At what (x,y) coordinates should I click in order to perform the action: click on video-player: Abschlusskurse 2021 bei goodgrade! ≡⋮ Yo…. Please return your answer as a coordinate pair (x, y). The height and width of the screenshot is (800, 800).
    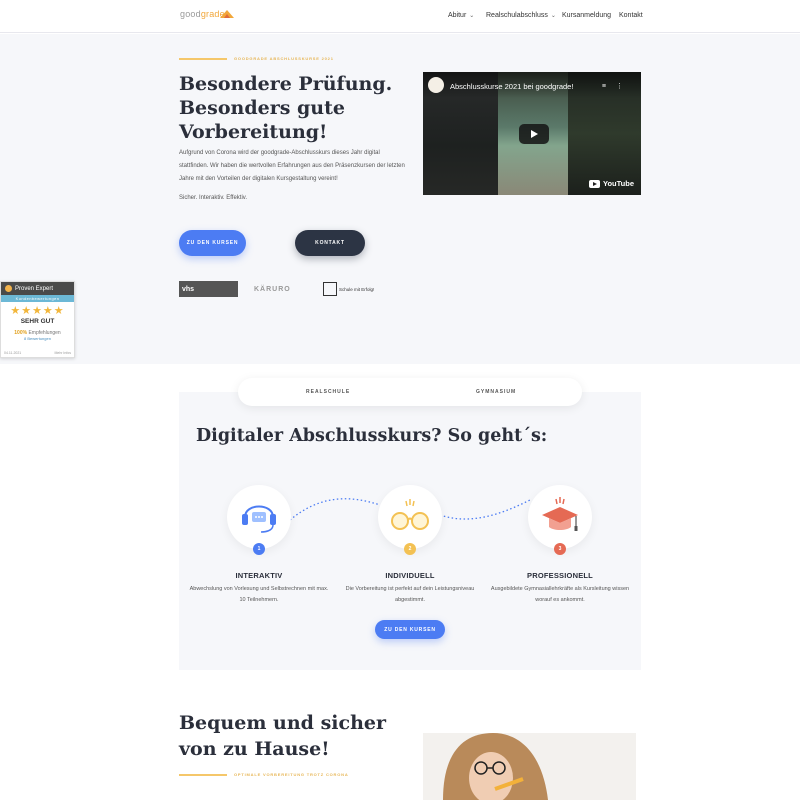
    Looking at the image, I should click on (532, 133).